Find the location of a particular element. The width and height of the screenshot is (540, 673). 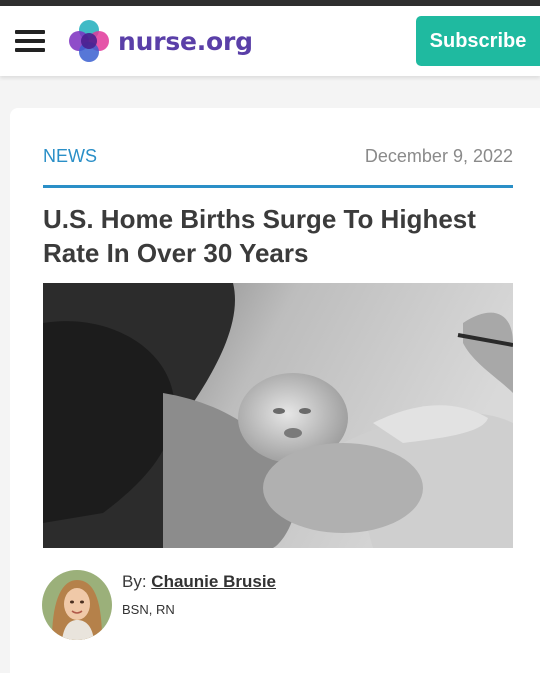

author-name-link: Chaunie Brusie is located at coordinates (213, 581).